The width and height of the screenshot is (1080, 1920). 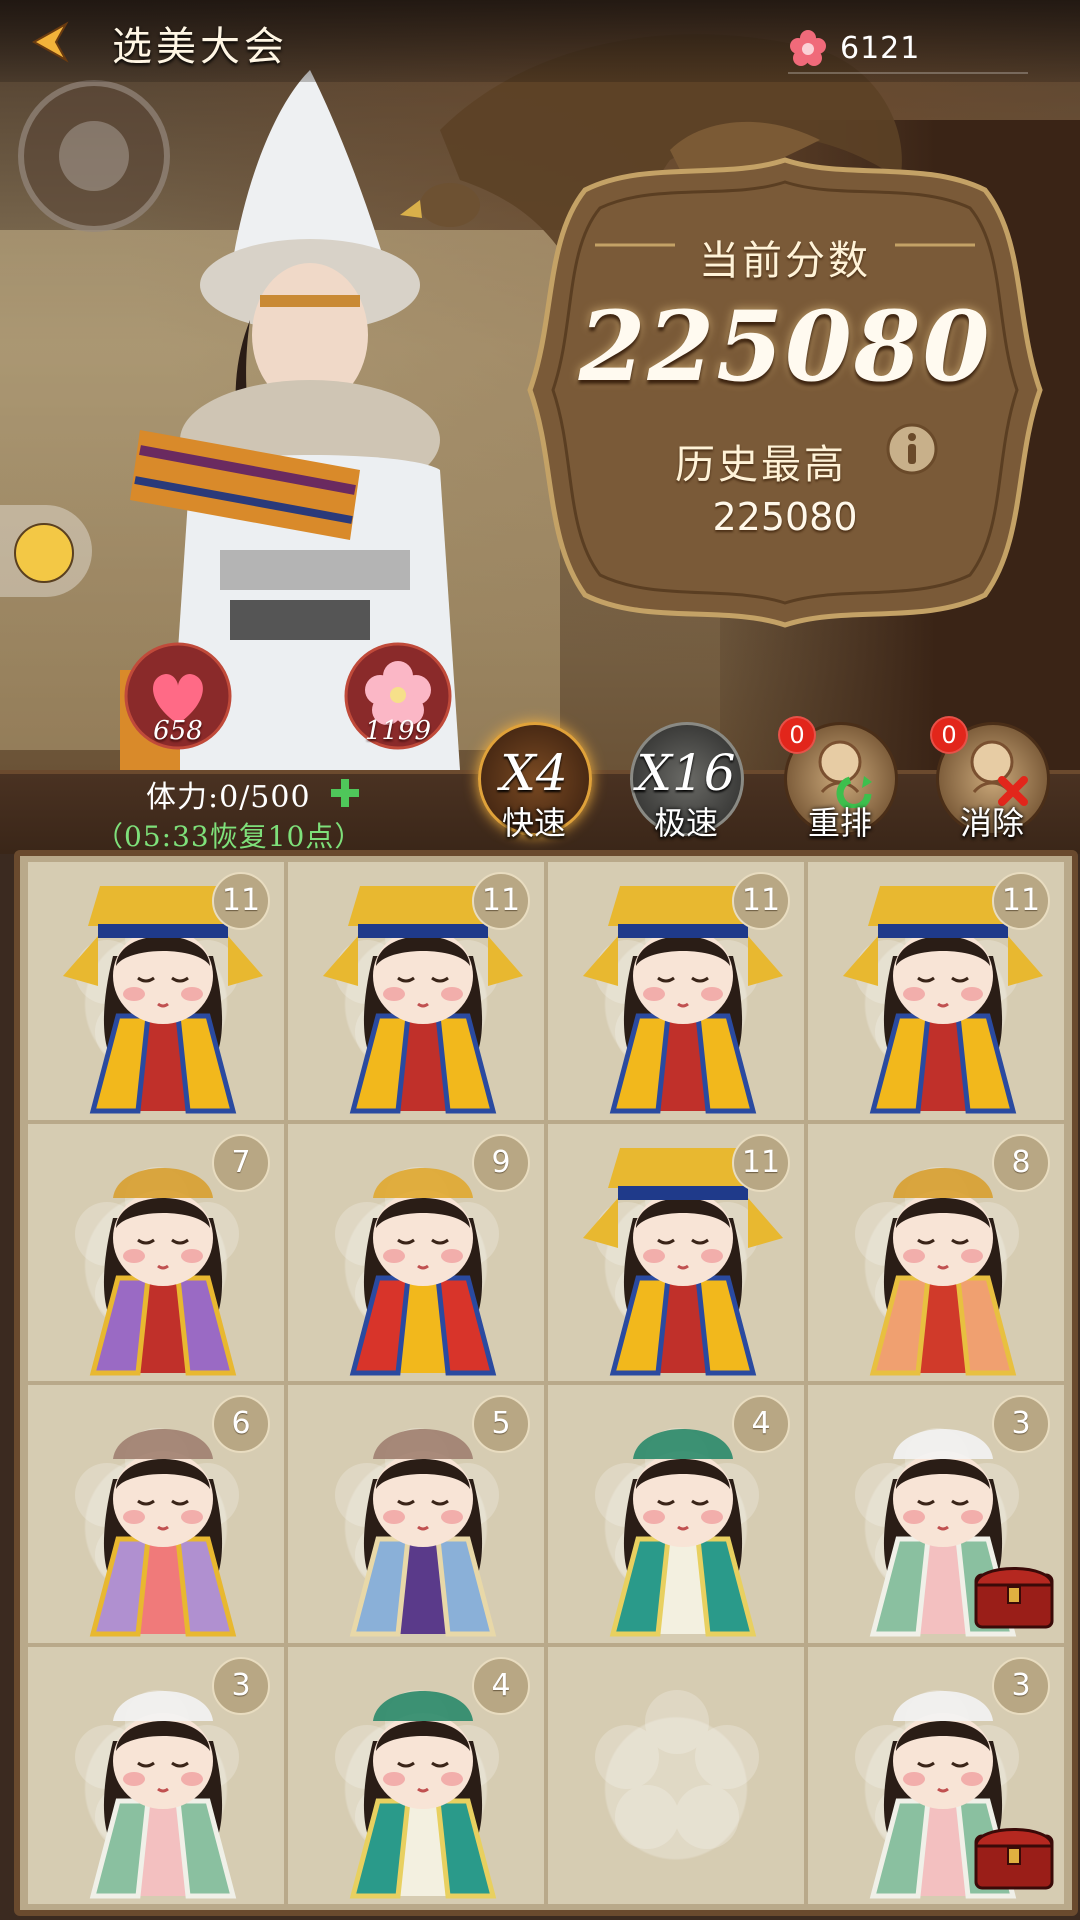 What do you see at coordinates (912, 449) in the screenshot?
I see `info-icon` at bounding box center [912, 449].